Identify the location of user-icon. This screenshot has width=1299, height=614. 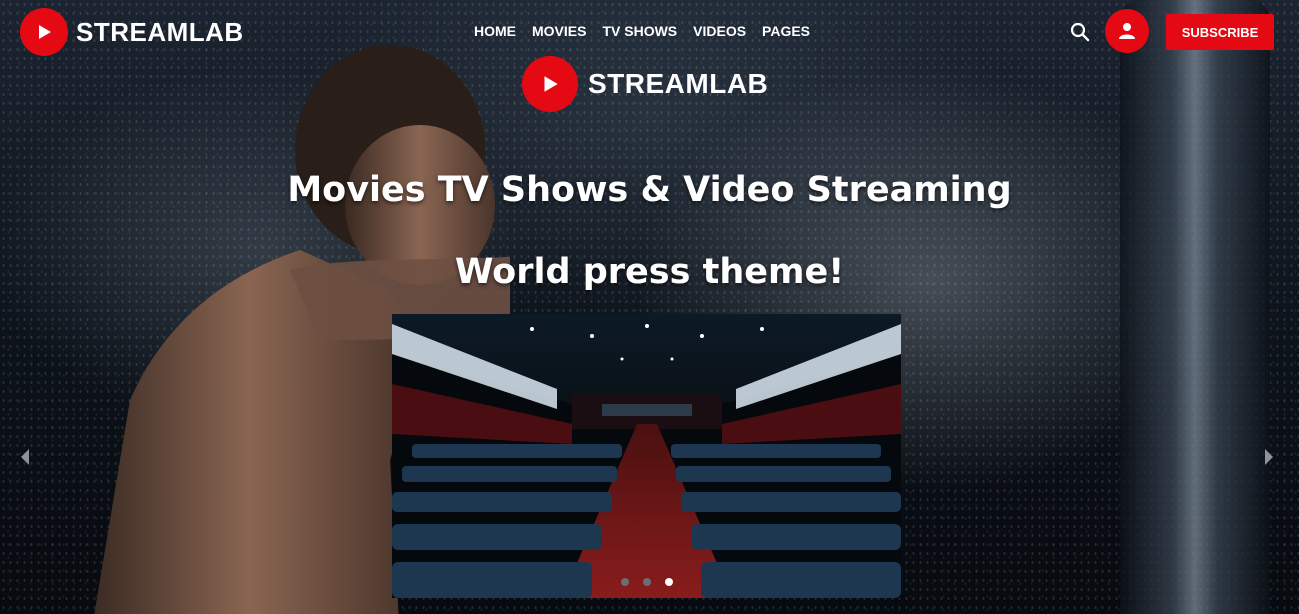
(1127, 31).